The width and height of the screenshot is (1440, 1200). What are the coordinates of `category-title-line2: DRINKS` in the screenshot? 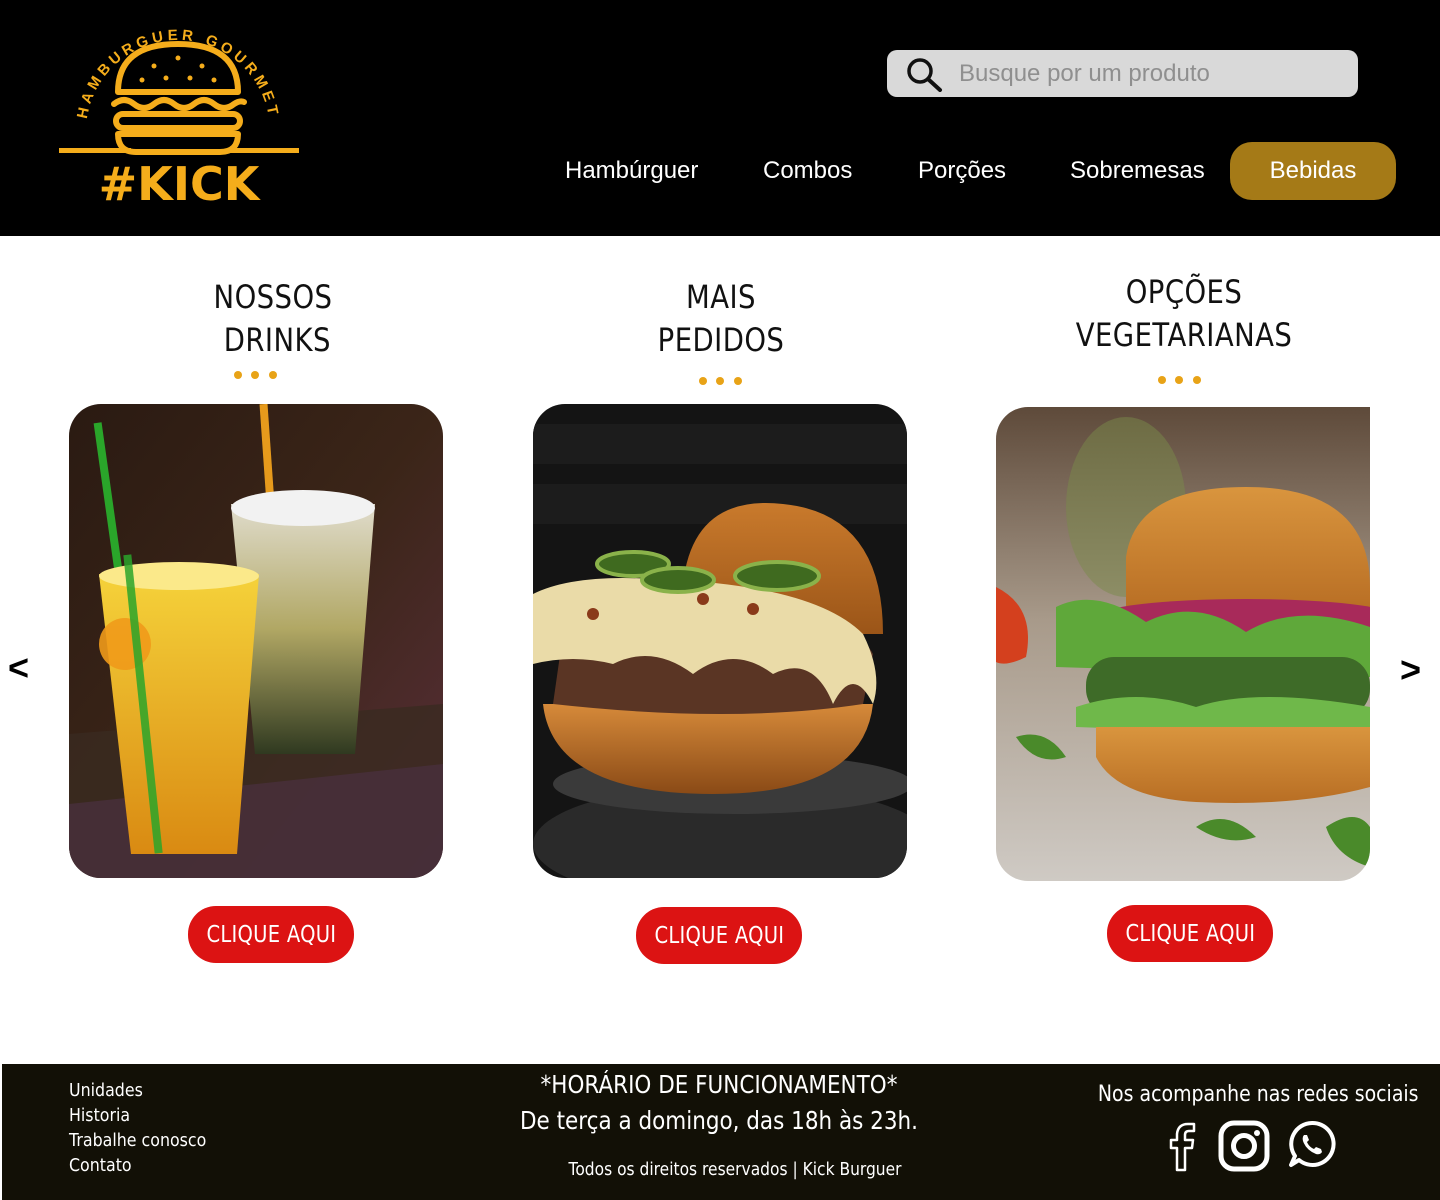 It's located at (277, 340).